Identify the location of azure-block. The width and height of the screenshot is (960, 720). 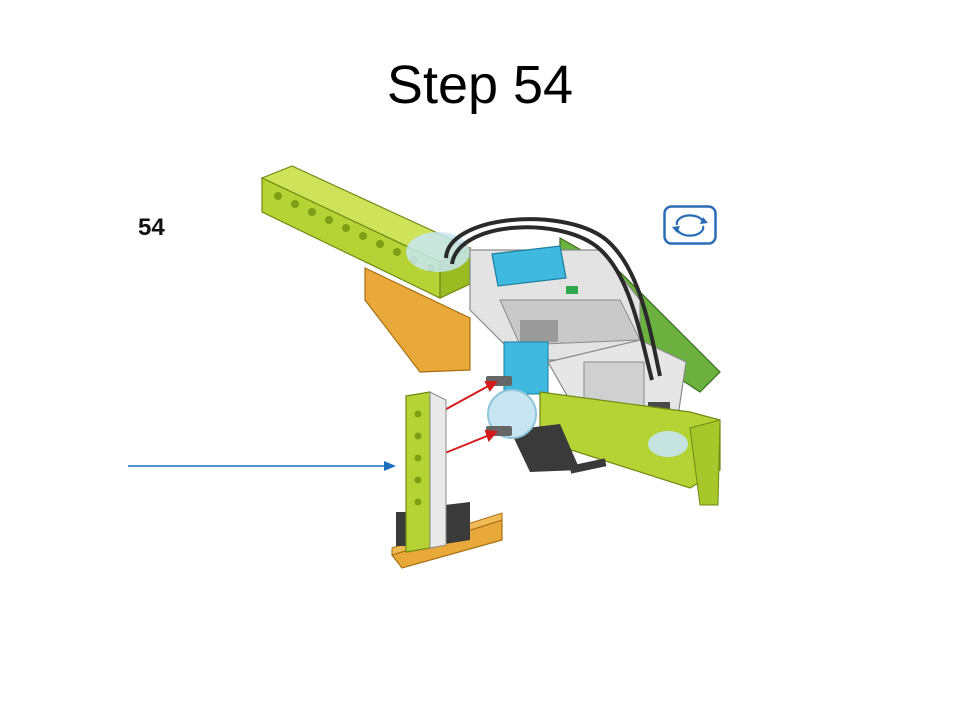
(526, 368).